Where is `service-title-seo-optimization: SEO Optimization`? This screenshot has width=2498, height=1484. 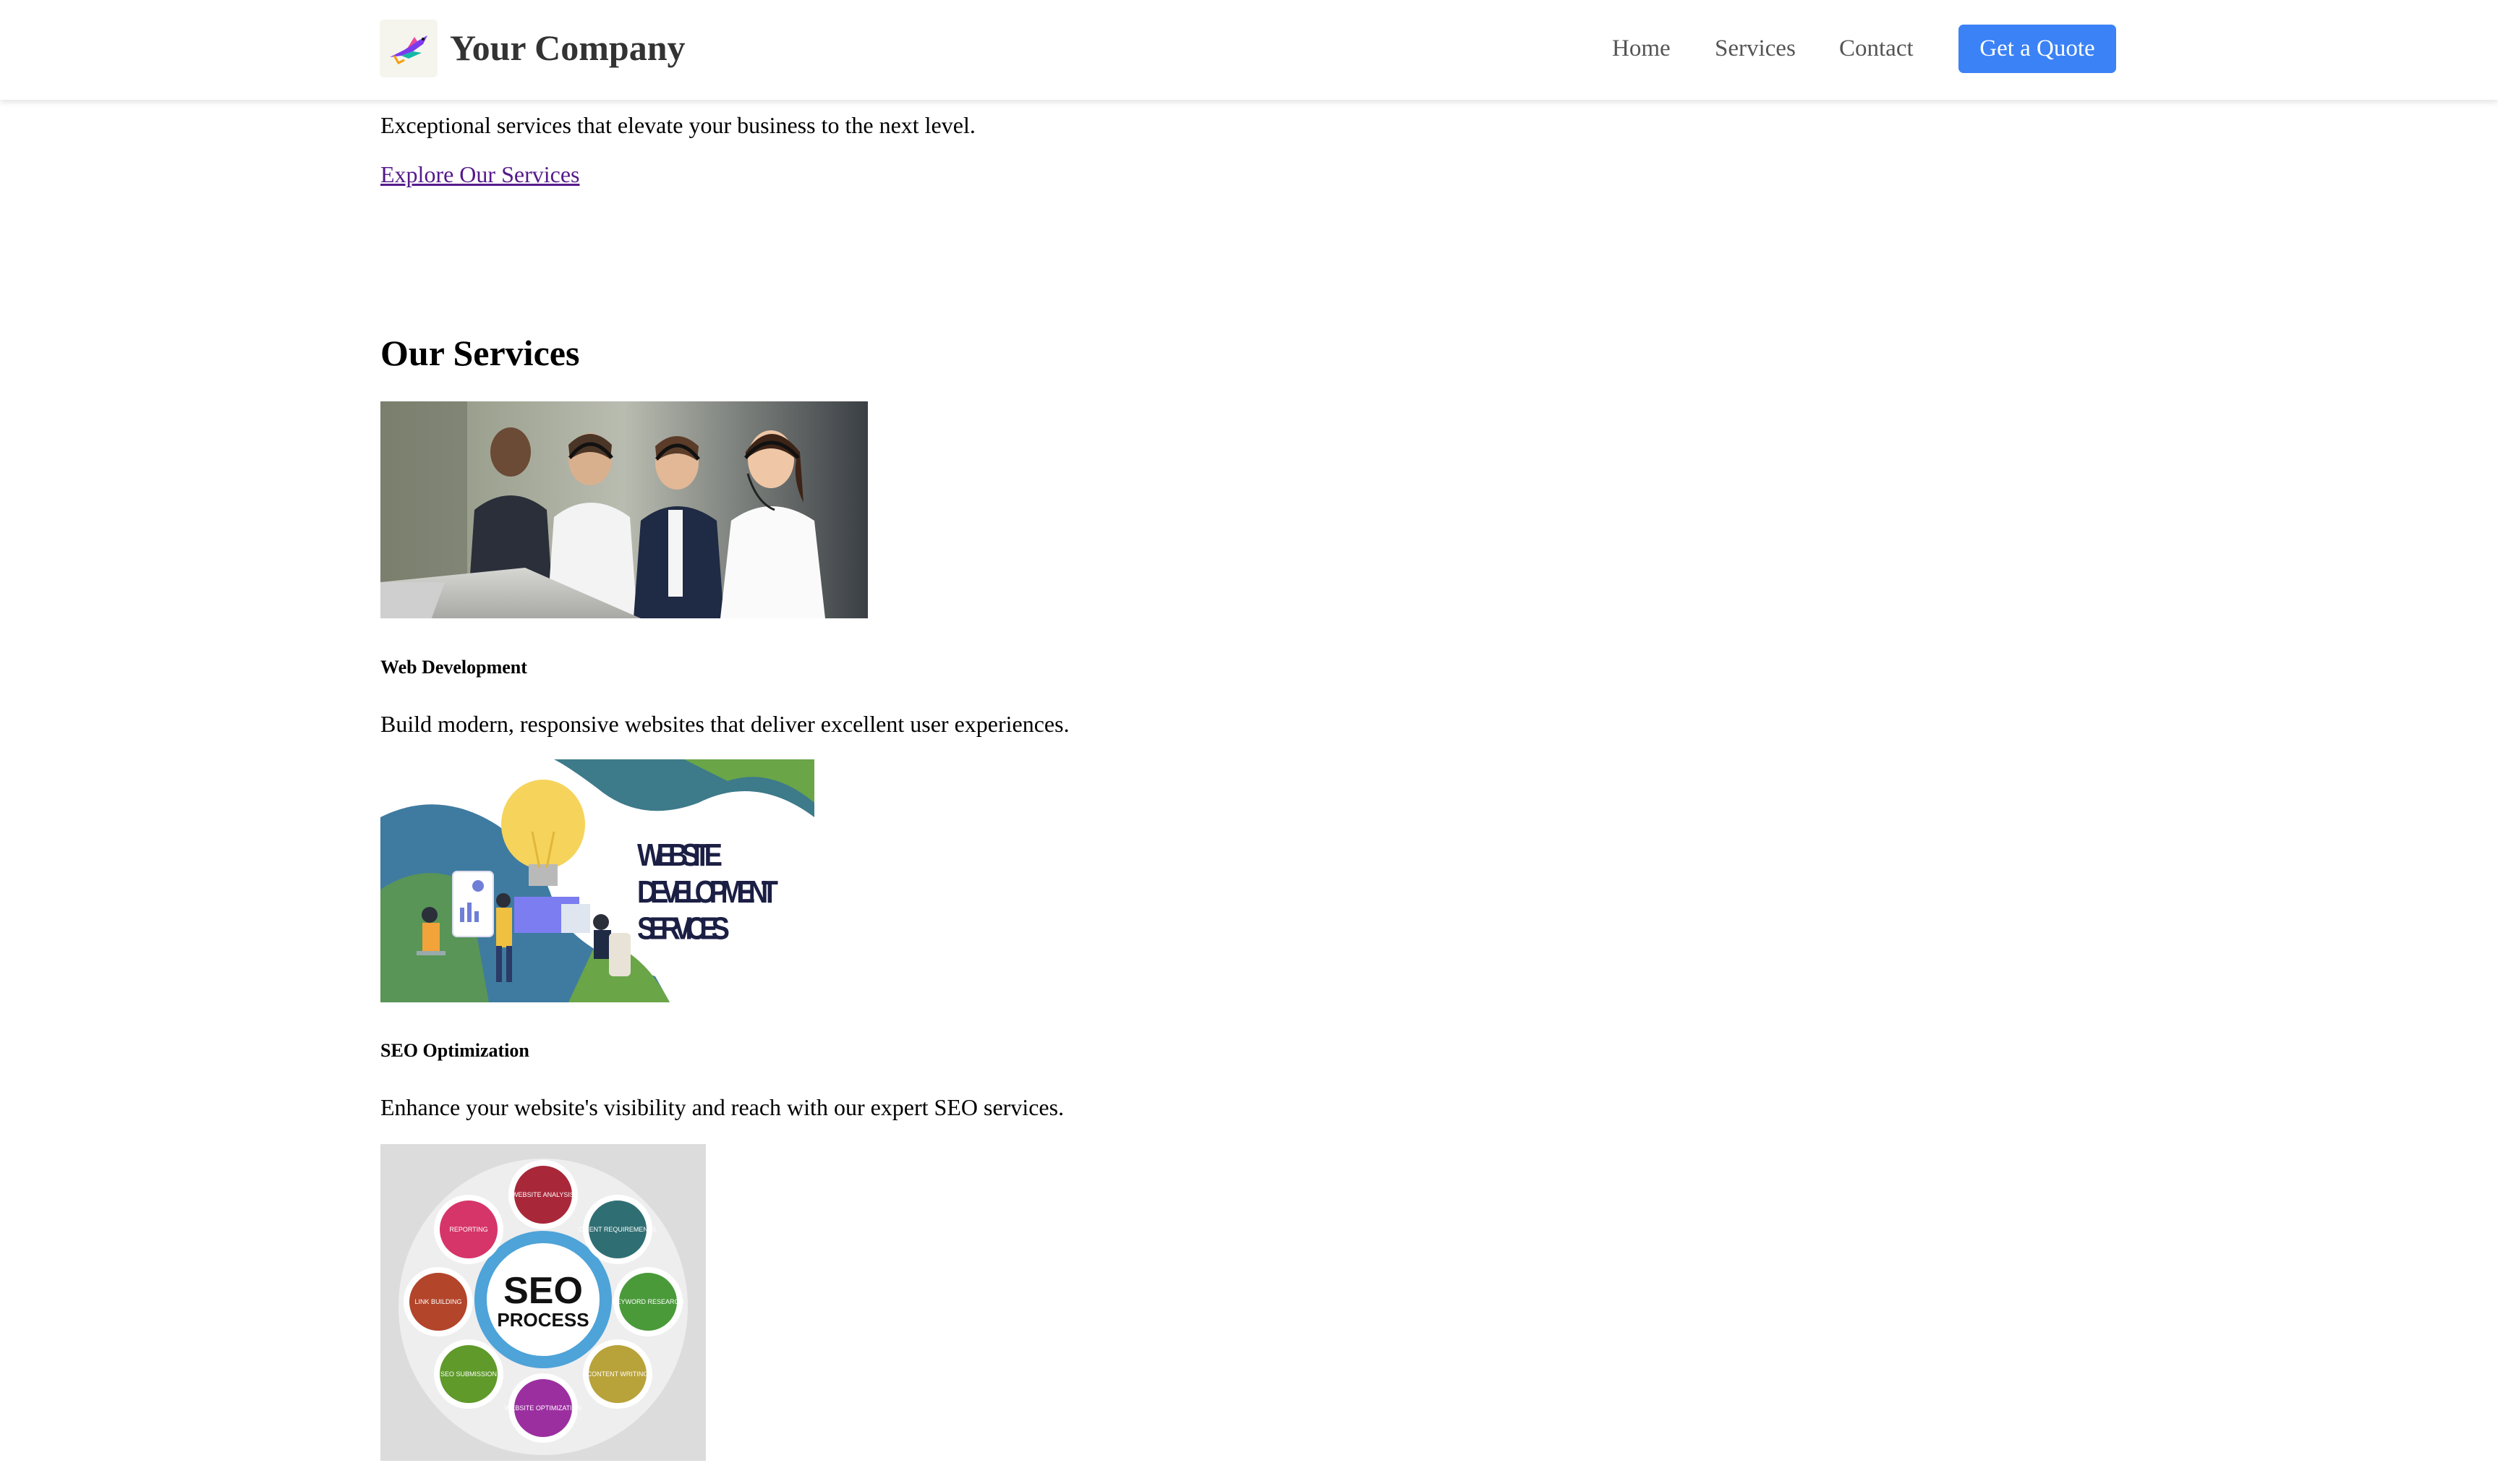 service-title-seo-optimization: SEO Optimization is located at coordinates (454, 1050).